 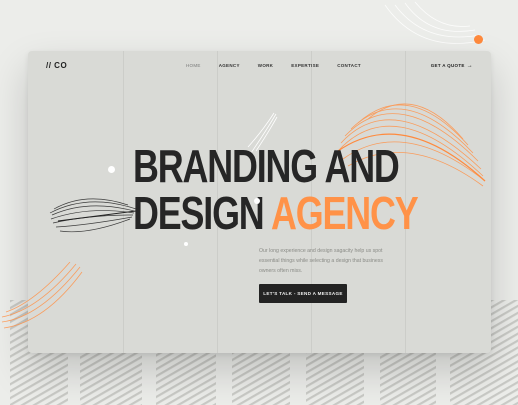 I want to click on arrow-right-icon: →, so click(x=469, y=65).